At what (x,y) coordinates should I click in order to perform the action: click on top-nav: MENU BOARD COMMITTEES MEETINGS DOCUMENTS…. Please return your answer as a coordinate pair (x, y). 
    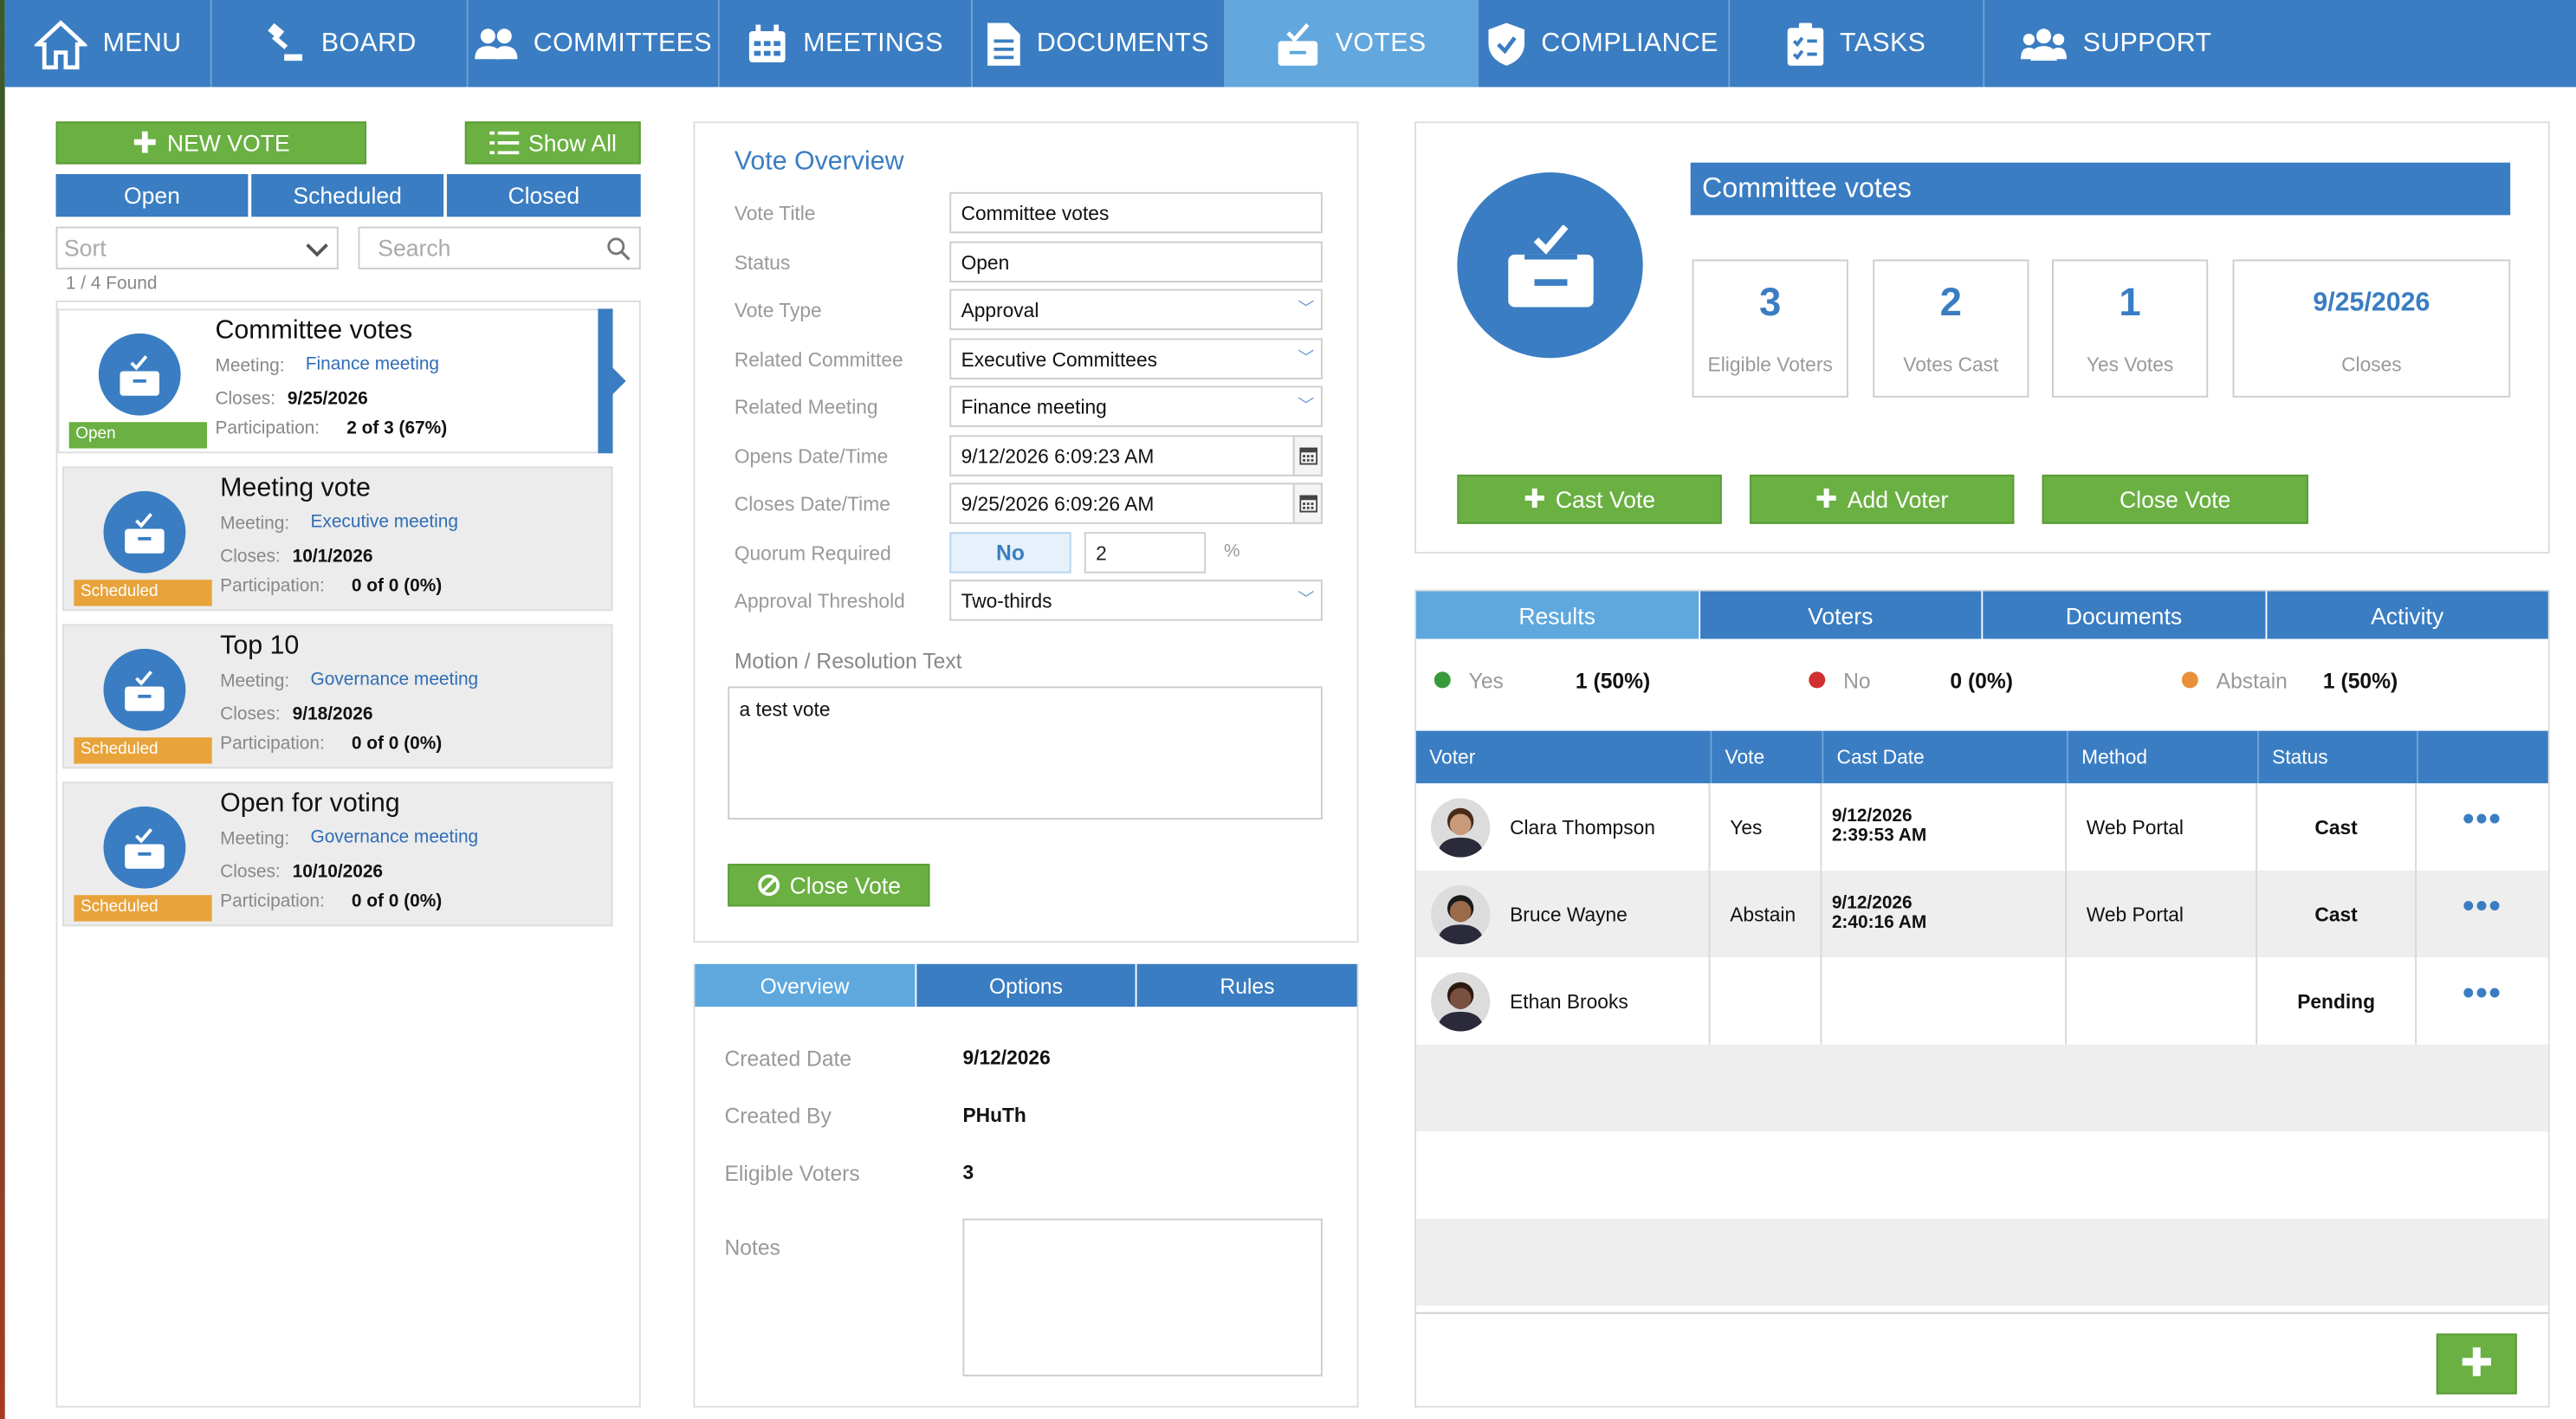
    Looking at the image, I should click on (1290, 43).